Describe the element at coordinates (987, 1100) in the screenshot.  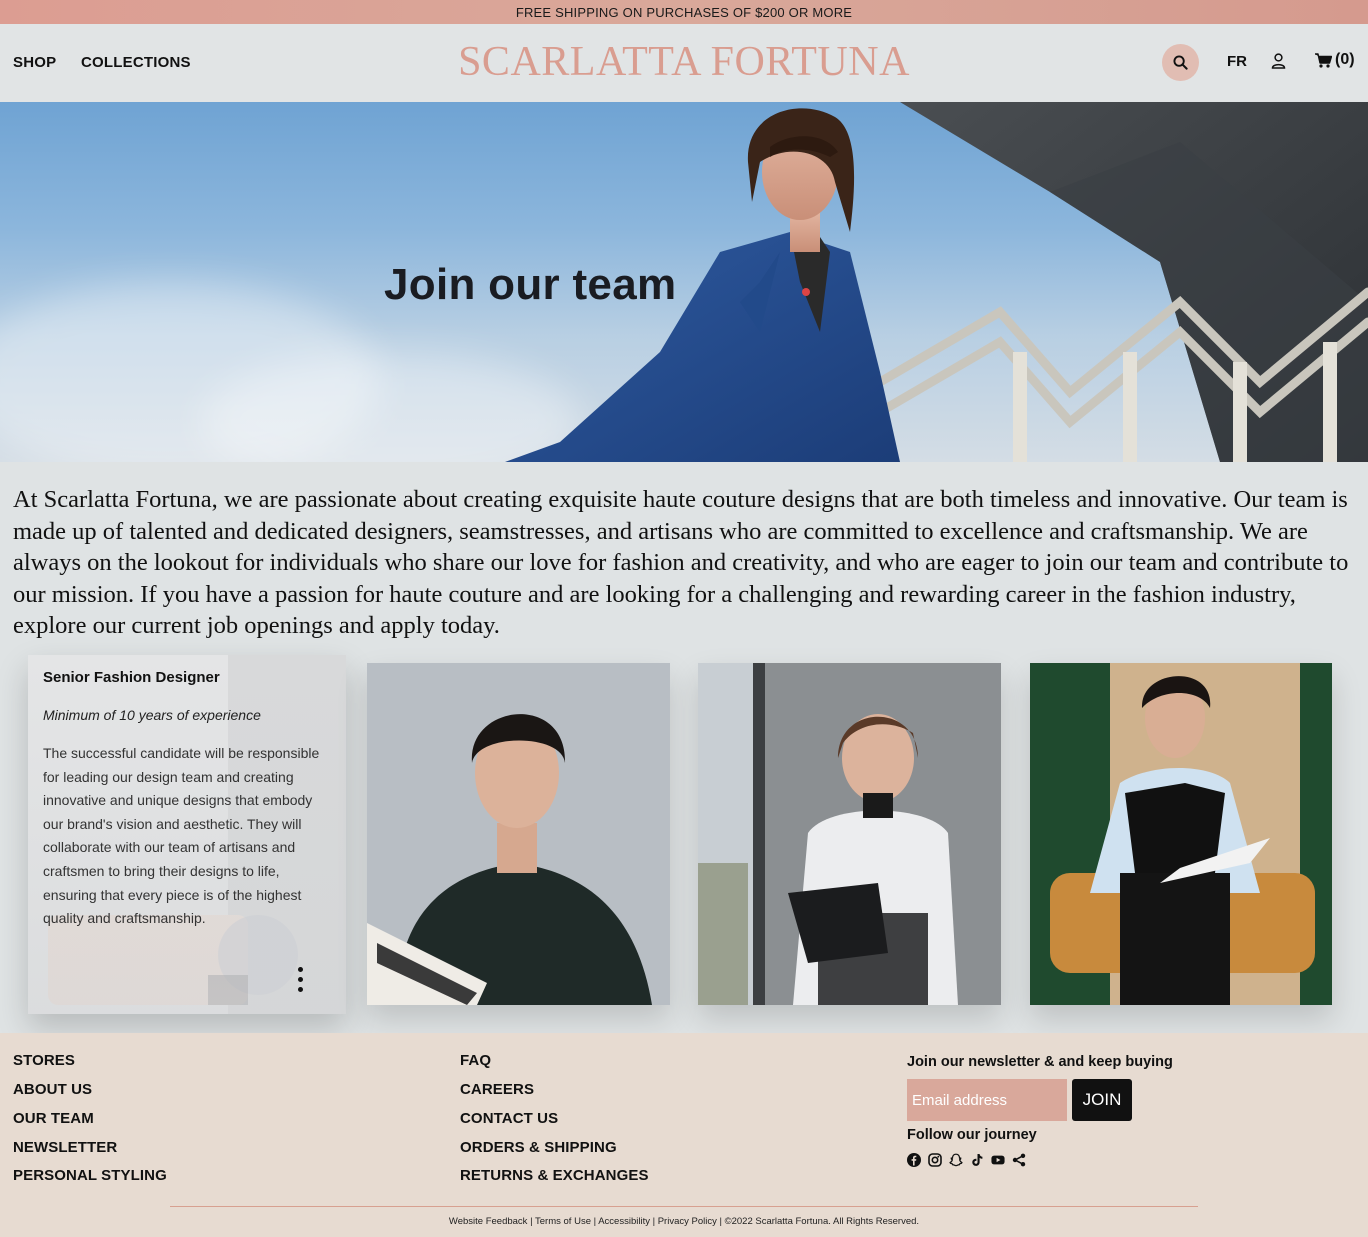
I see `newsletter-email-input` at that location.